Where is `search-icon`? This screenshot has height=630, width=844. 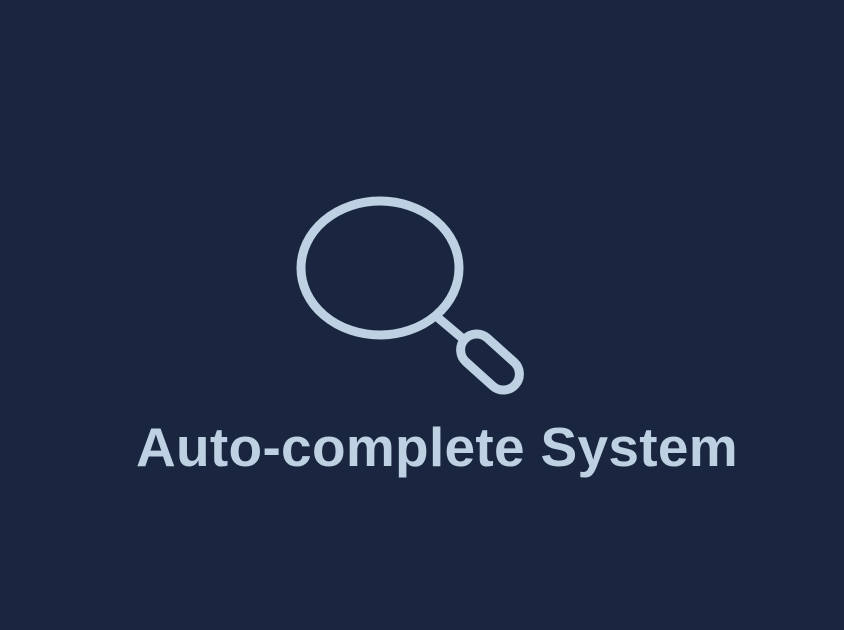
search-icon is located at coordinates (410, 295).